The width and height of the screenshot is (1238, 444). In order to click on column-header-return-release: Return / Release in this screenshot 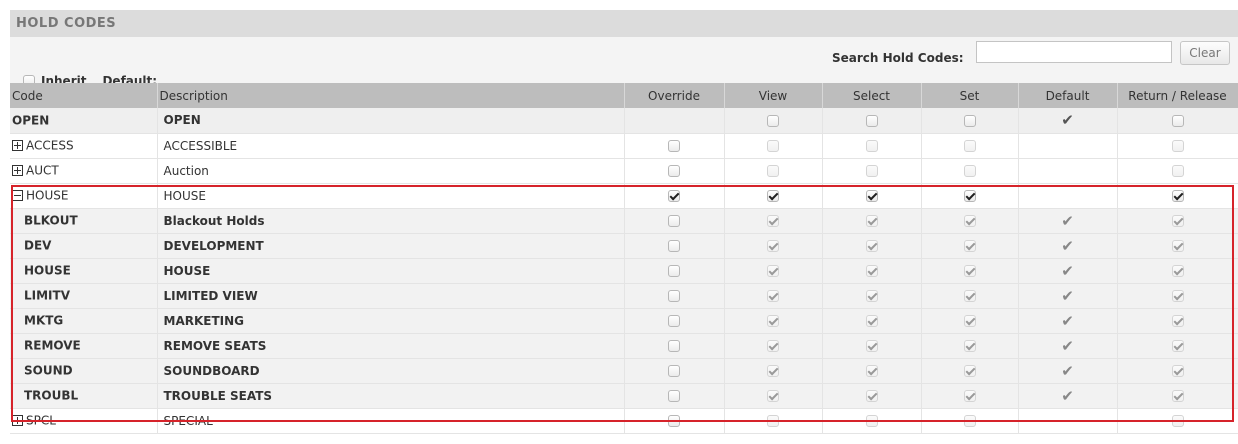, I will do `click(1177, 95)`.